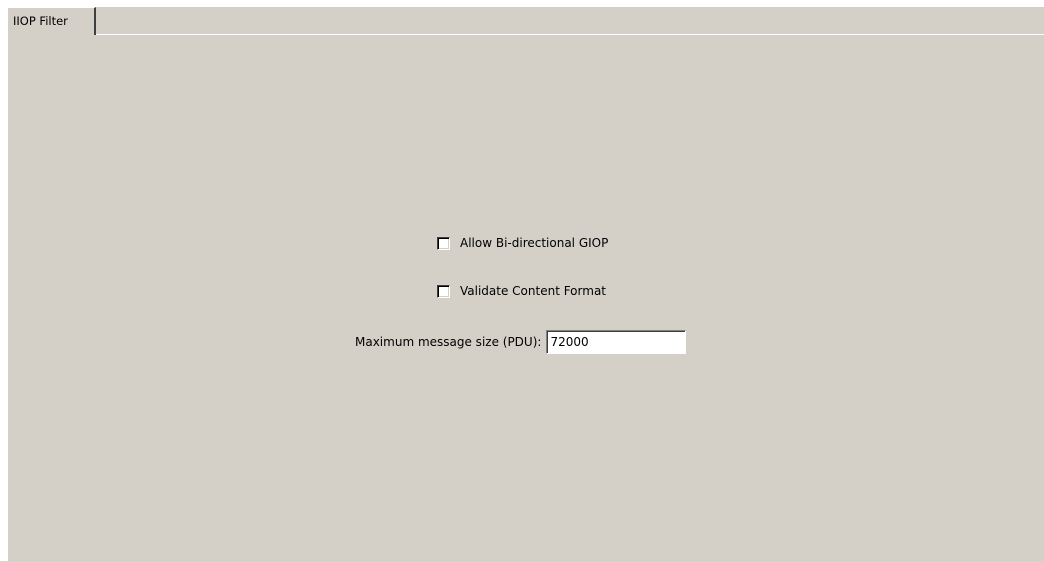 The width and height of the screenshot is (1044, 561). What do you see at coordinates (443, 291) in the screenshot?
I see `validate-content-format-checkbox` at bounding box center [443, 291].